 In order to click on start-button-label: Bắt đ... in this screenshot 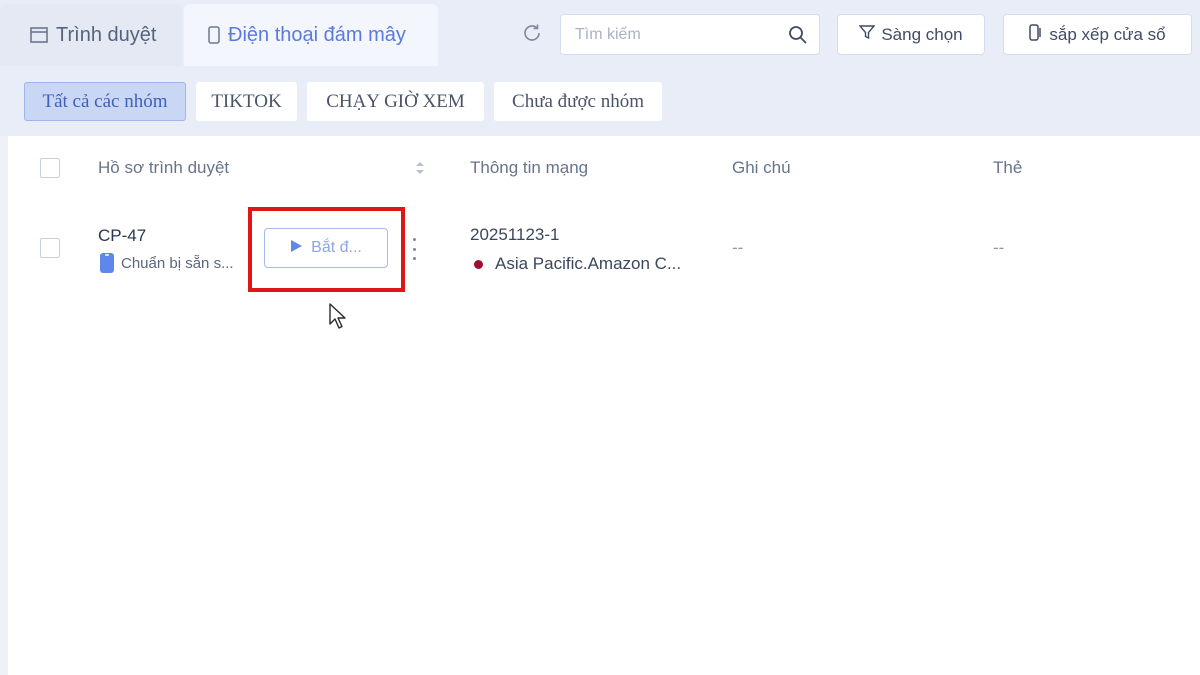, I will do `click(336, 247)`.